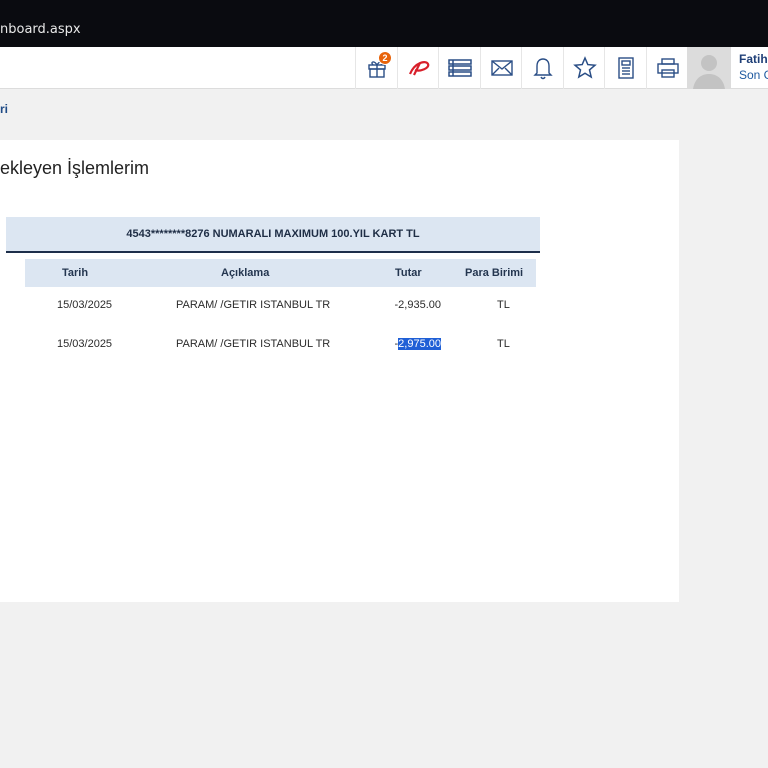  I want to click on page-title: ekleyen İşlemlerim, so click(75, 168).